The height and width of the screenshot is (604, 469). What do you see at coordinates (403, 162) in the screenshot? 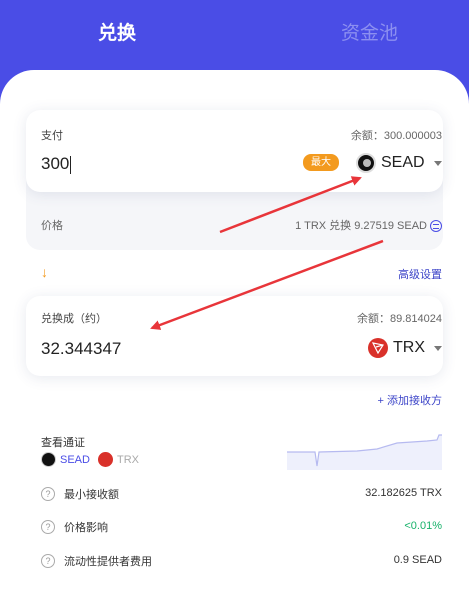
I see `pay-token-symbol: SEAD` at bounding box center [403, 162].